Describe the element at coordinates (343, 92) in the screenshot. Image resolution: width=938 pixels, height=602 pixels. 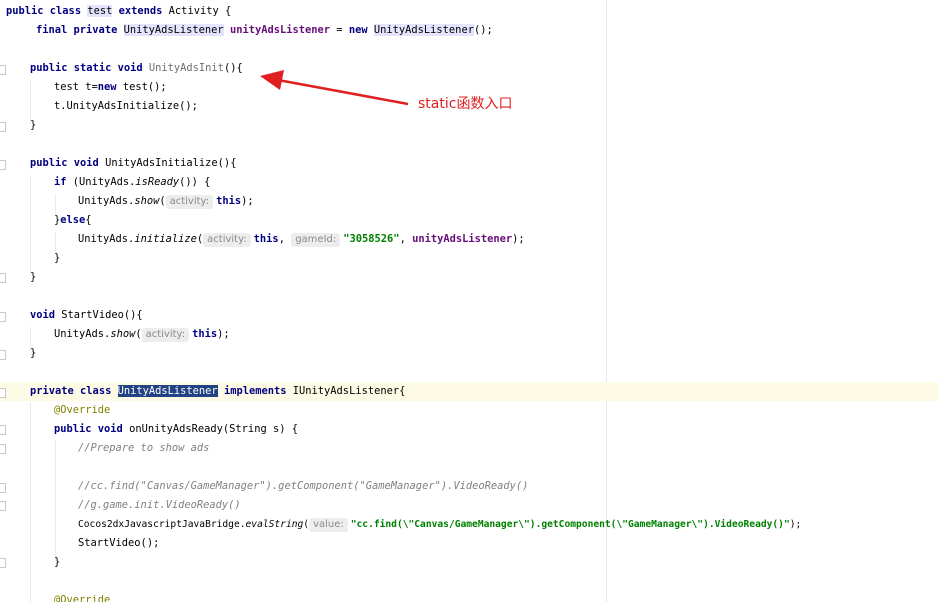
I see `arrow-shaft` at that location.